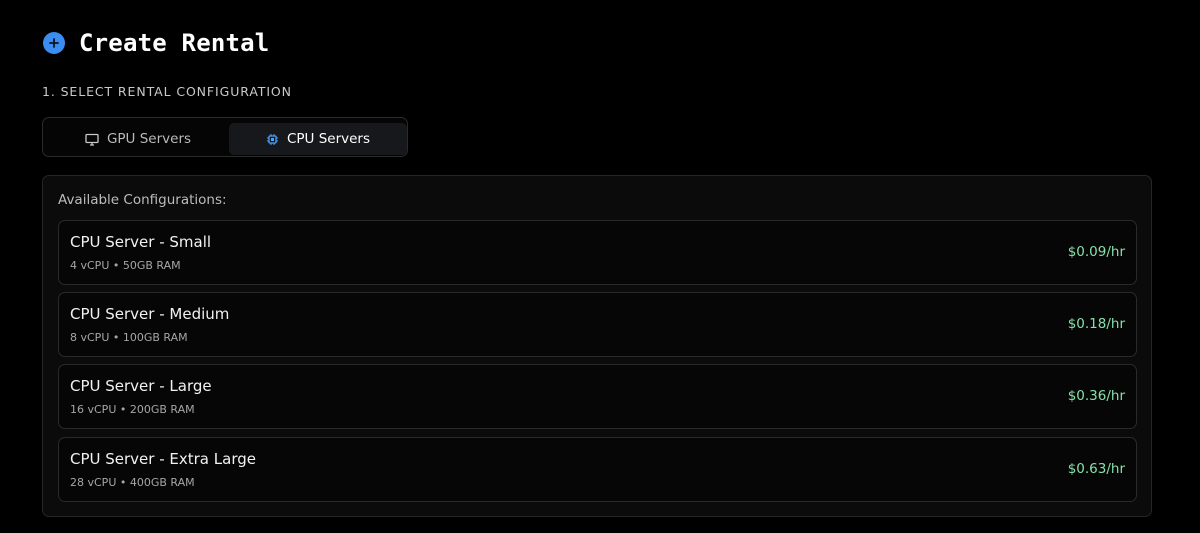  What do you see at coordinates (142, 200) in the screenshot?
I see `panel-heading: Available Configurations:` at bounding box center [142, 200].